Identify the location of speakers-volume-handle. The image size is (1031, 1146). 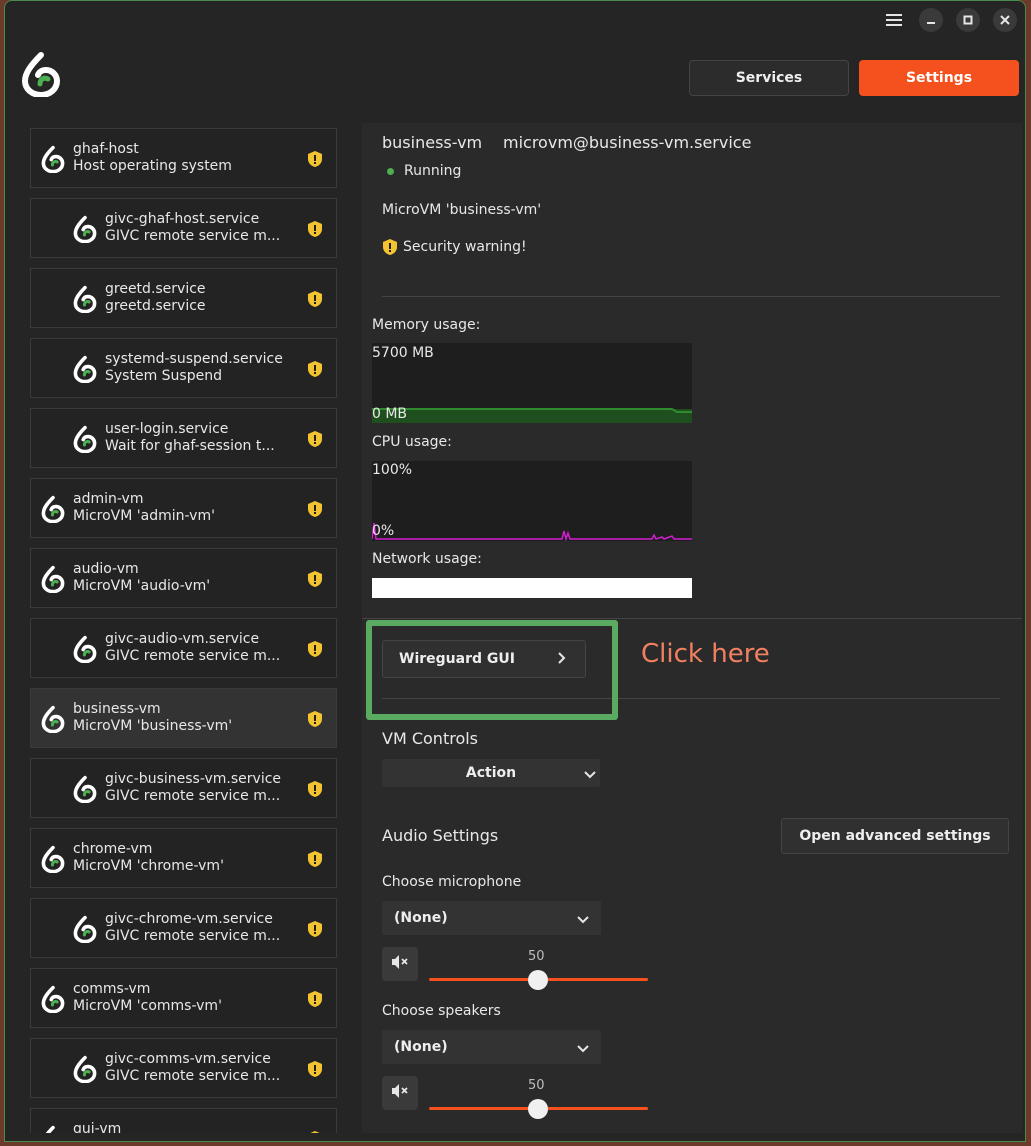
(538, 1109).